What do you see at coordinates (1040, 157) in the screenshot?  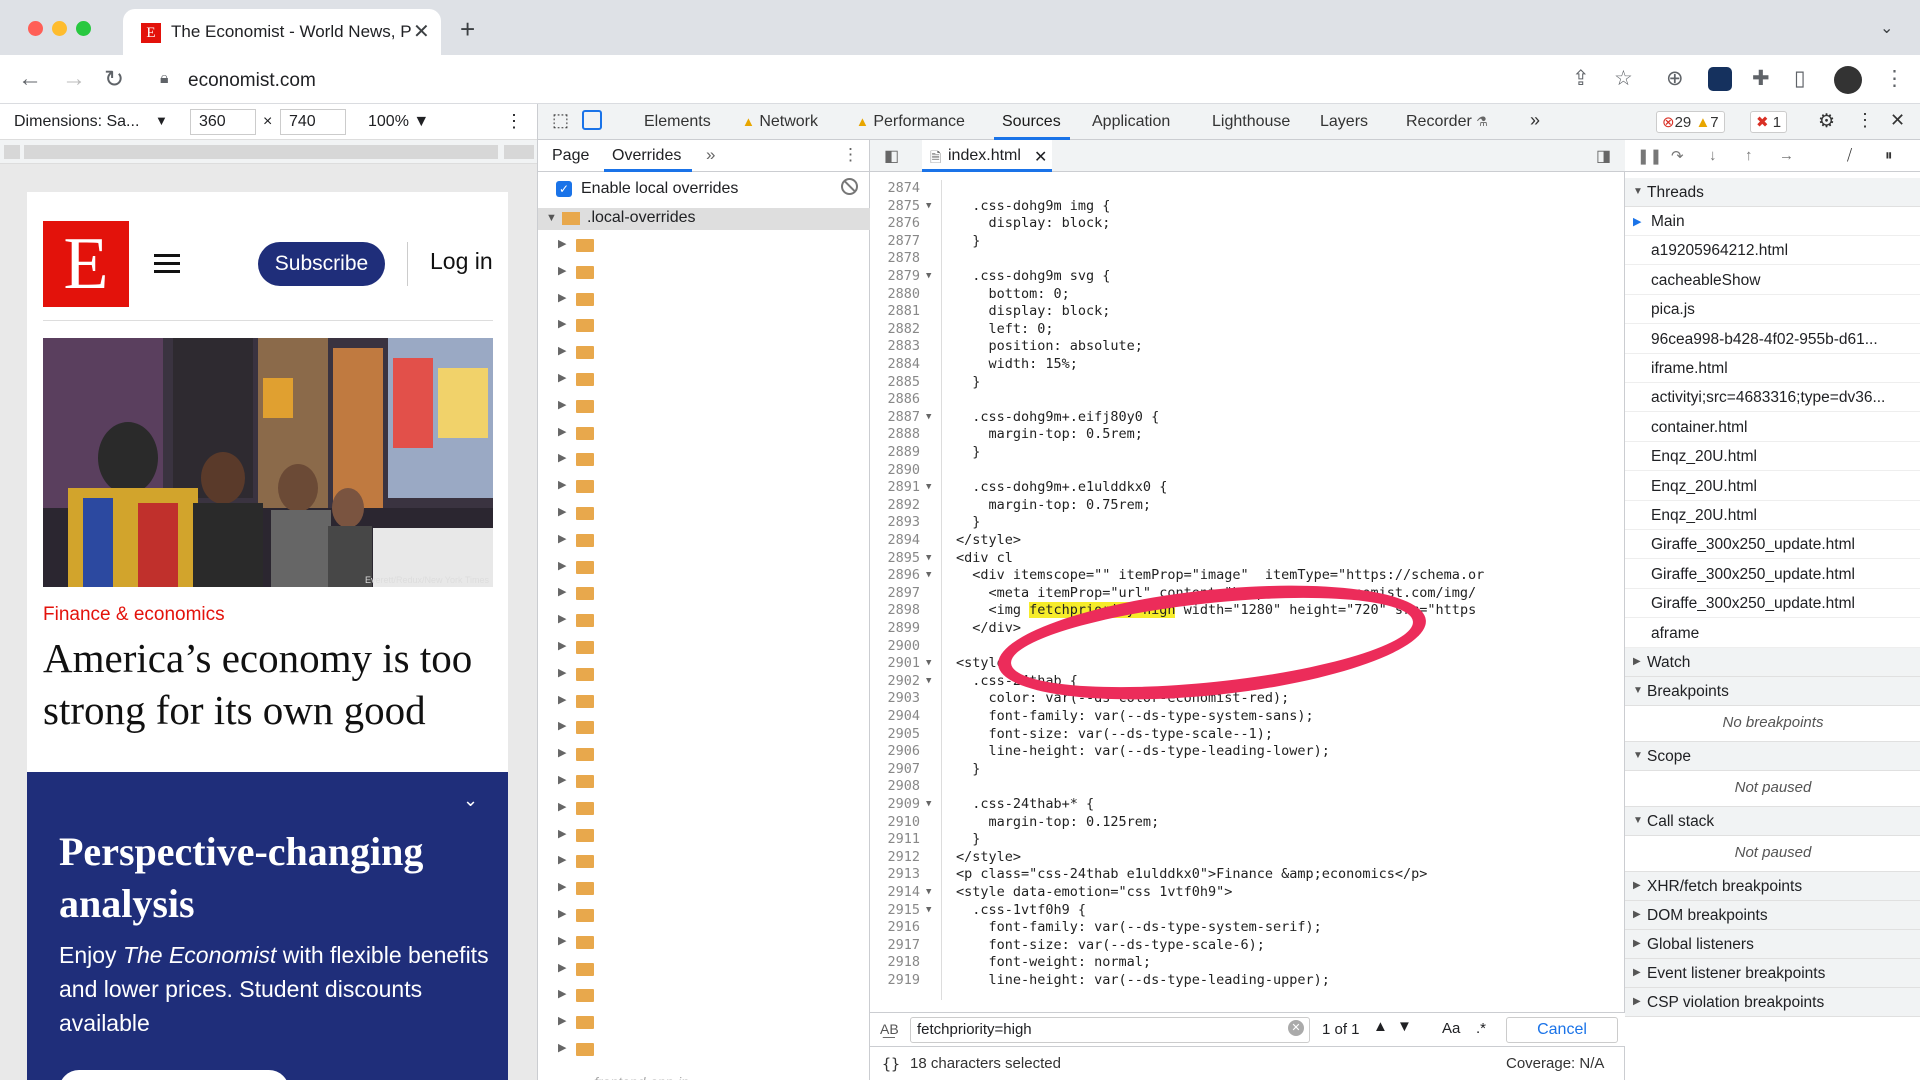 I see `close-file-icon: ✕` at bounding box center [1040, 157].